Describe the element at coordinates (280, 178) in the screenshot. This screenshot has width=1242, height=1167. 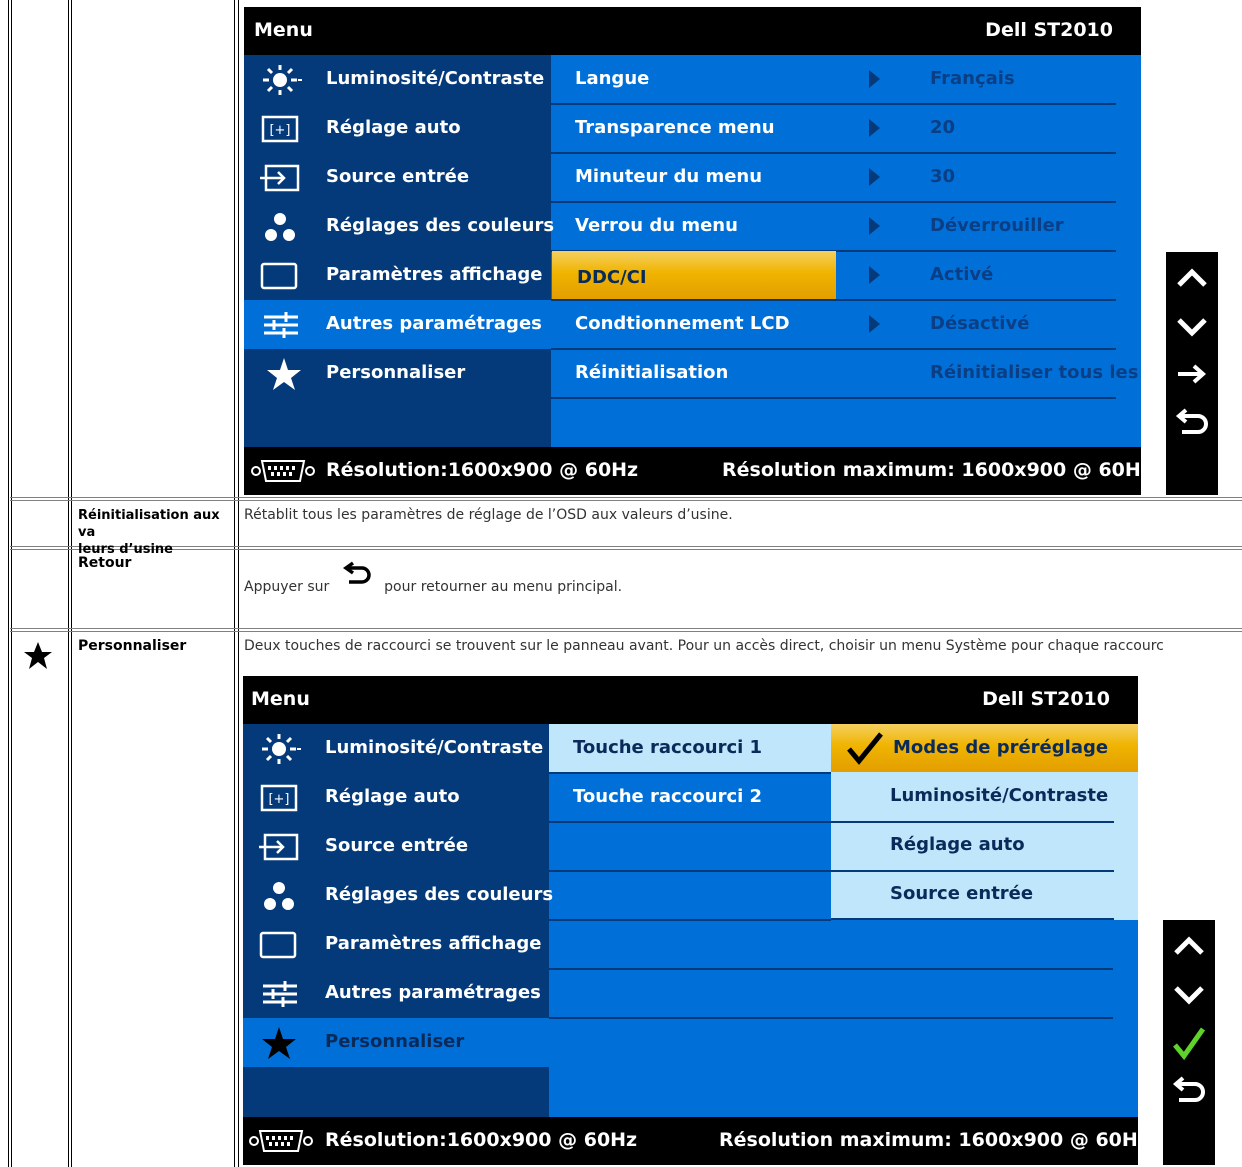
I see `input-source-icon` at that location.